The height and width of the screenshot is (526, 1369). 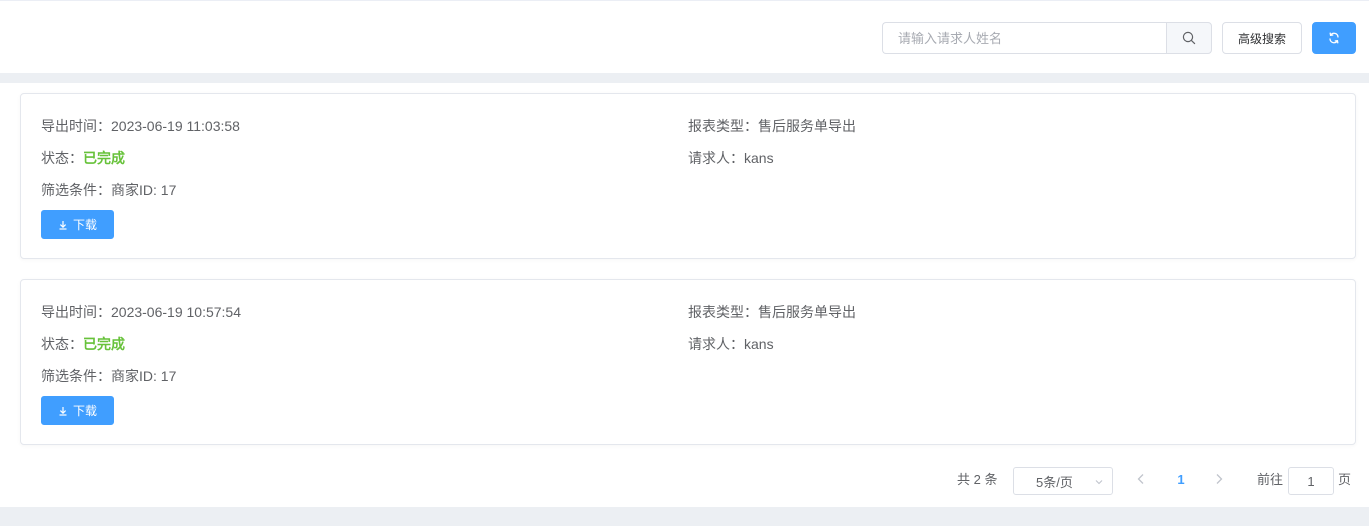 What do you see at coordinates (684, 36) in the screenshot?
I see `toolbar: 高级搜索` at bounding box center [684, 36].